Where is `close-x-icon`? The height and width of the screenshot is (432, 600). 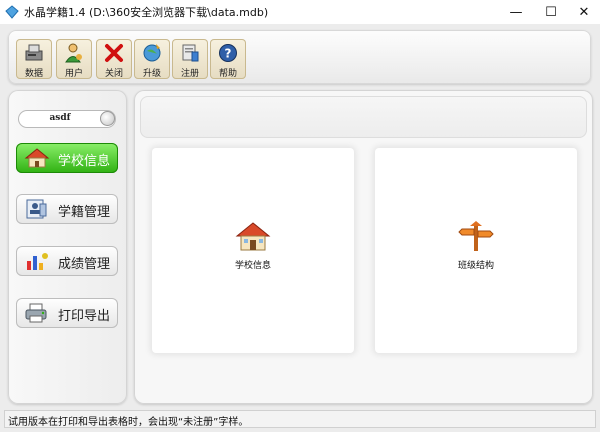 close-x-icon is located at coordinates (114, 53).